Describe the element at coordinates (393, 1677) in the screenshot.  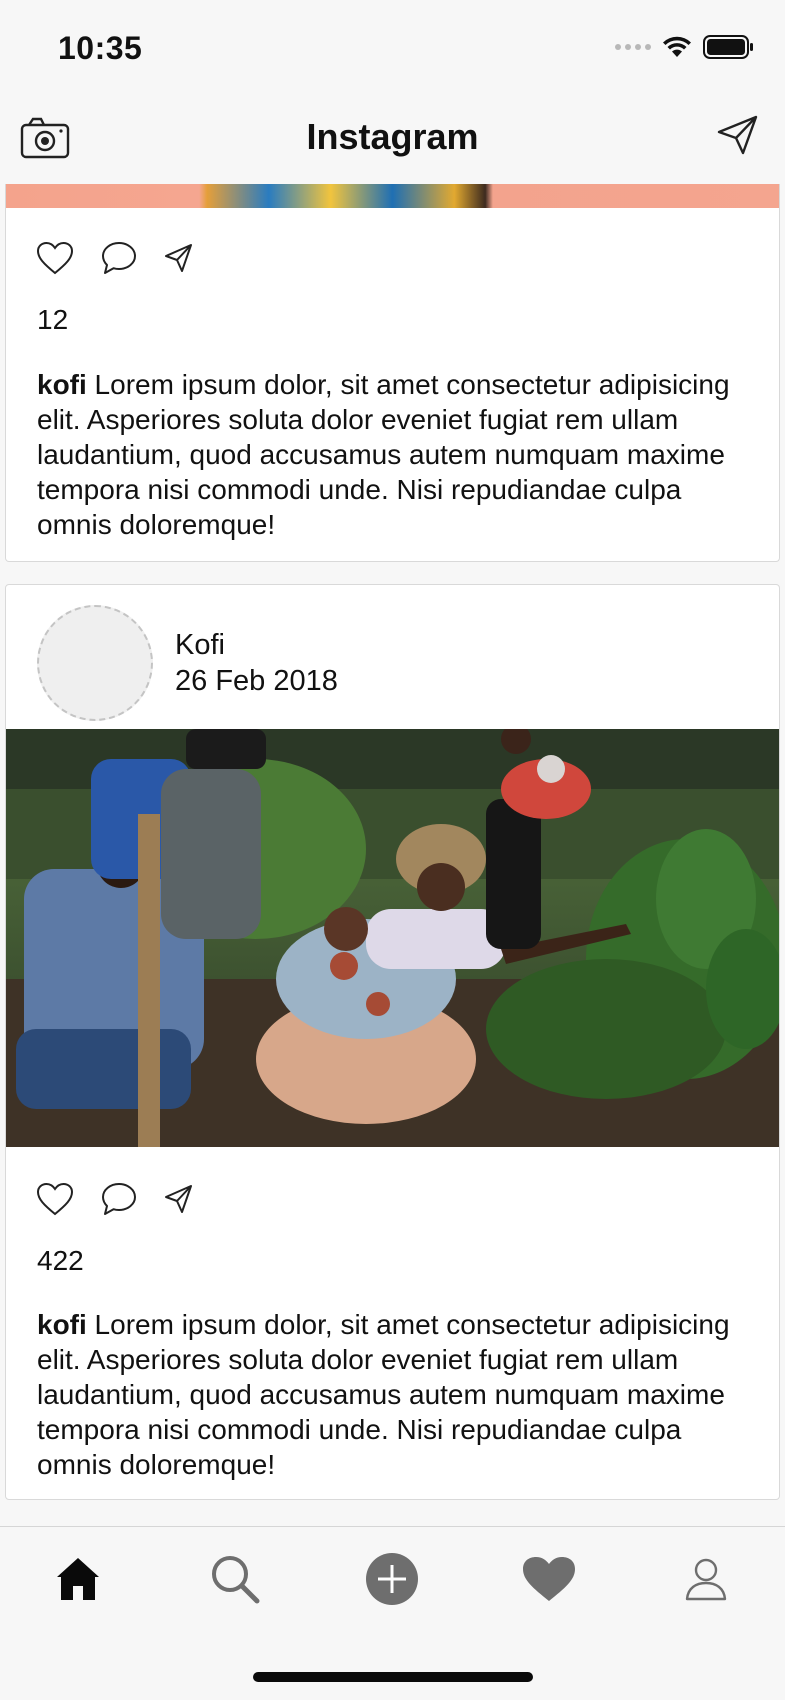
I see `home-indicator` at that location.